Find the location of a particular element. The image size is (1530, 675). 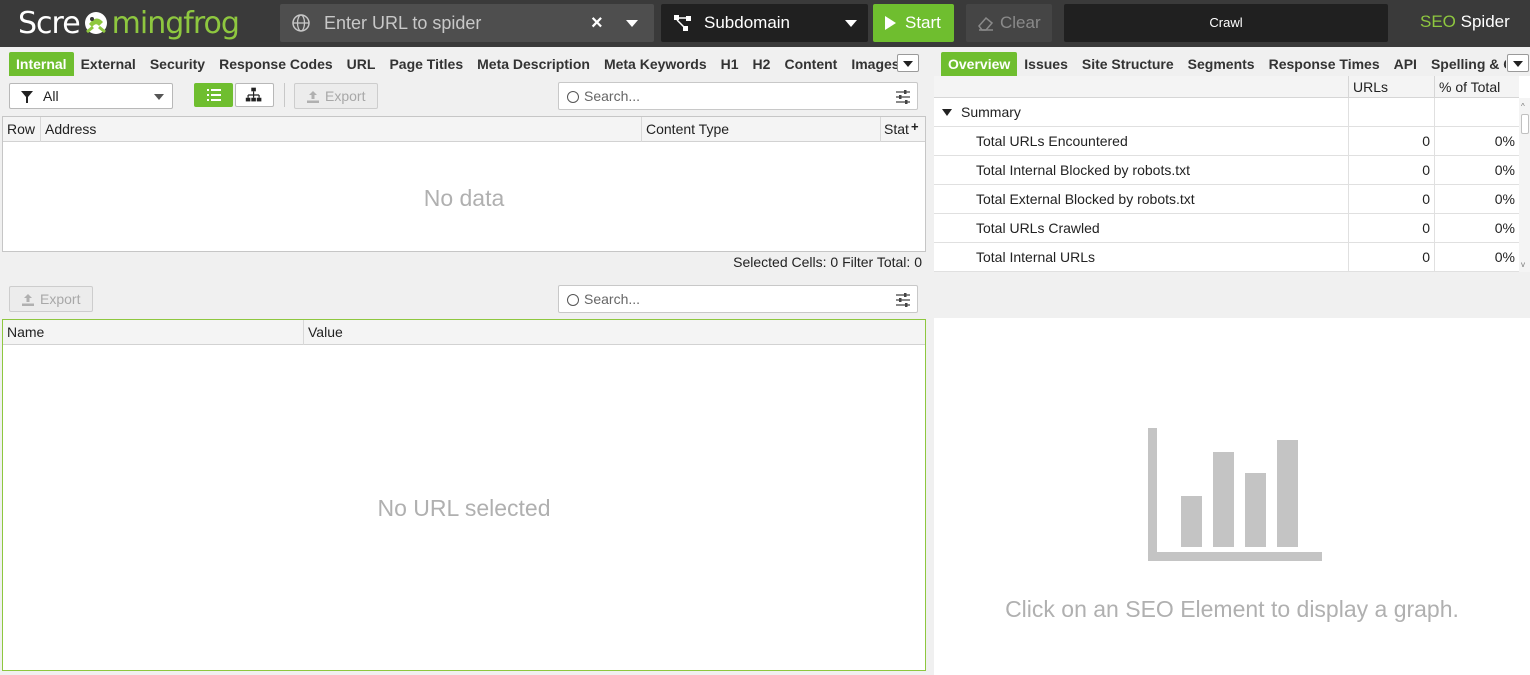

search-input is located at coordinates (729, 96).